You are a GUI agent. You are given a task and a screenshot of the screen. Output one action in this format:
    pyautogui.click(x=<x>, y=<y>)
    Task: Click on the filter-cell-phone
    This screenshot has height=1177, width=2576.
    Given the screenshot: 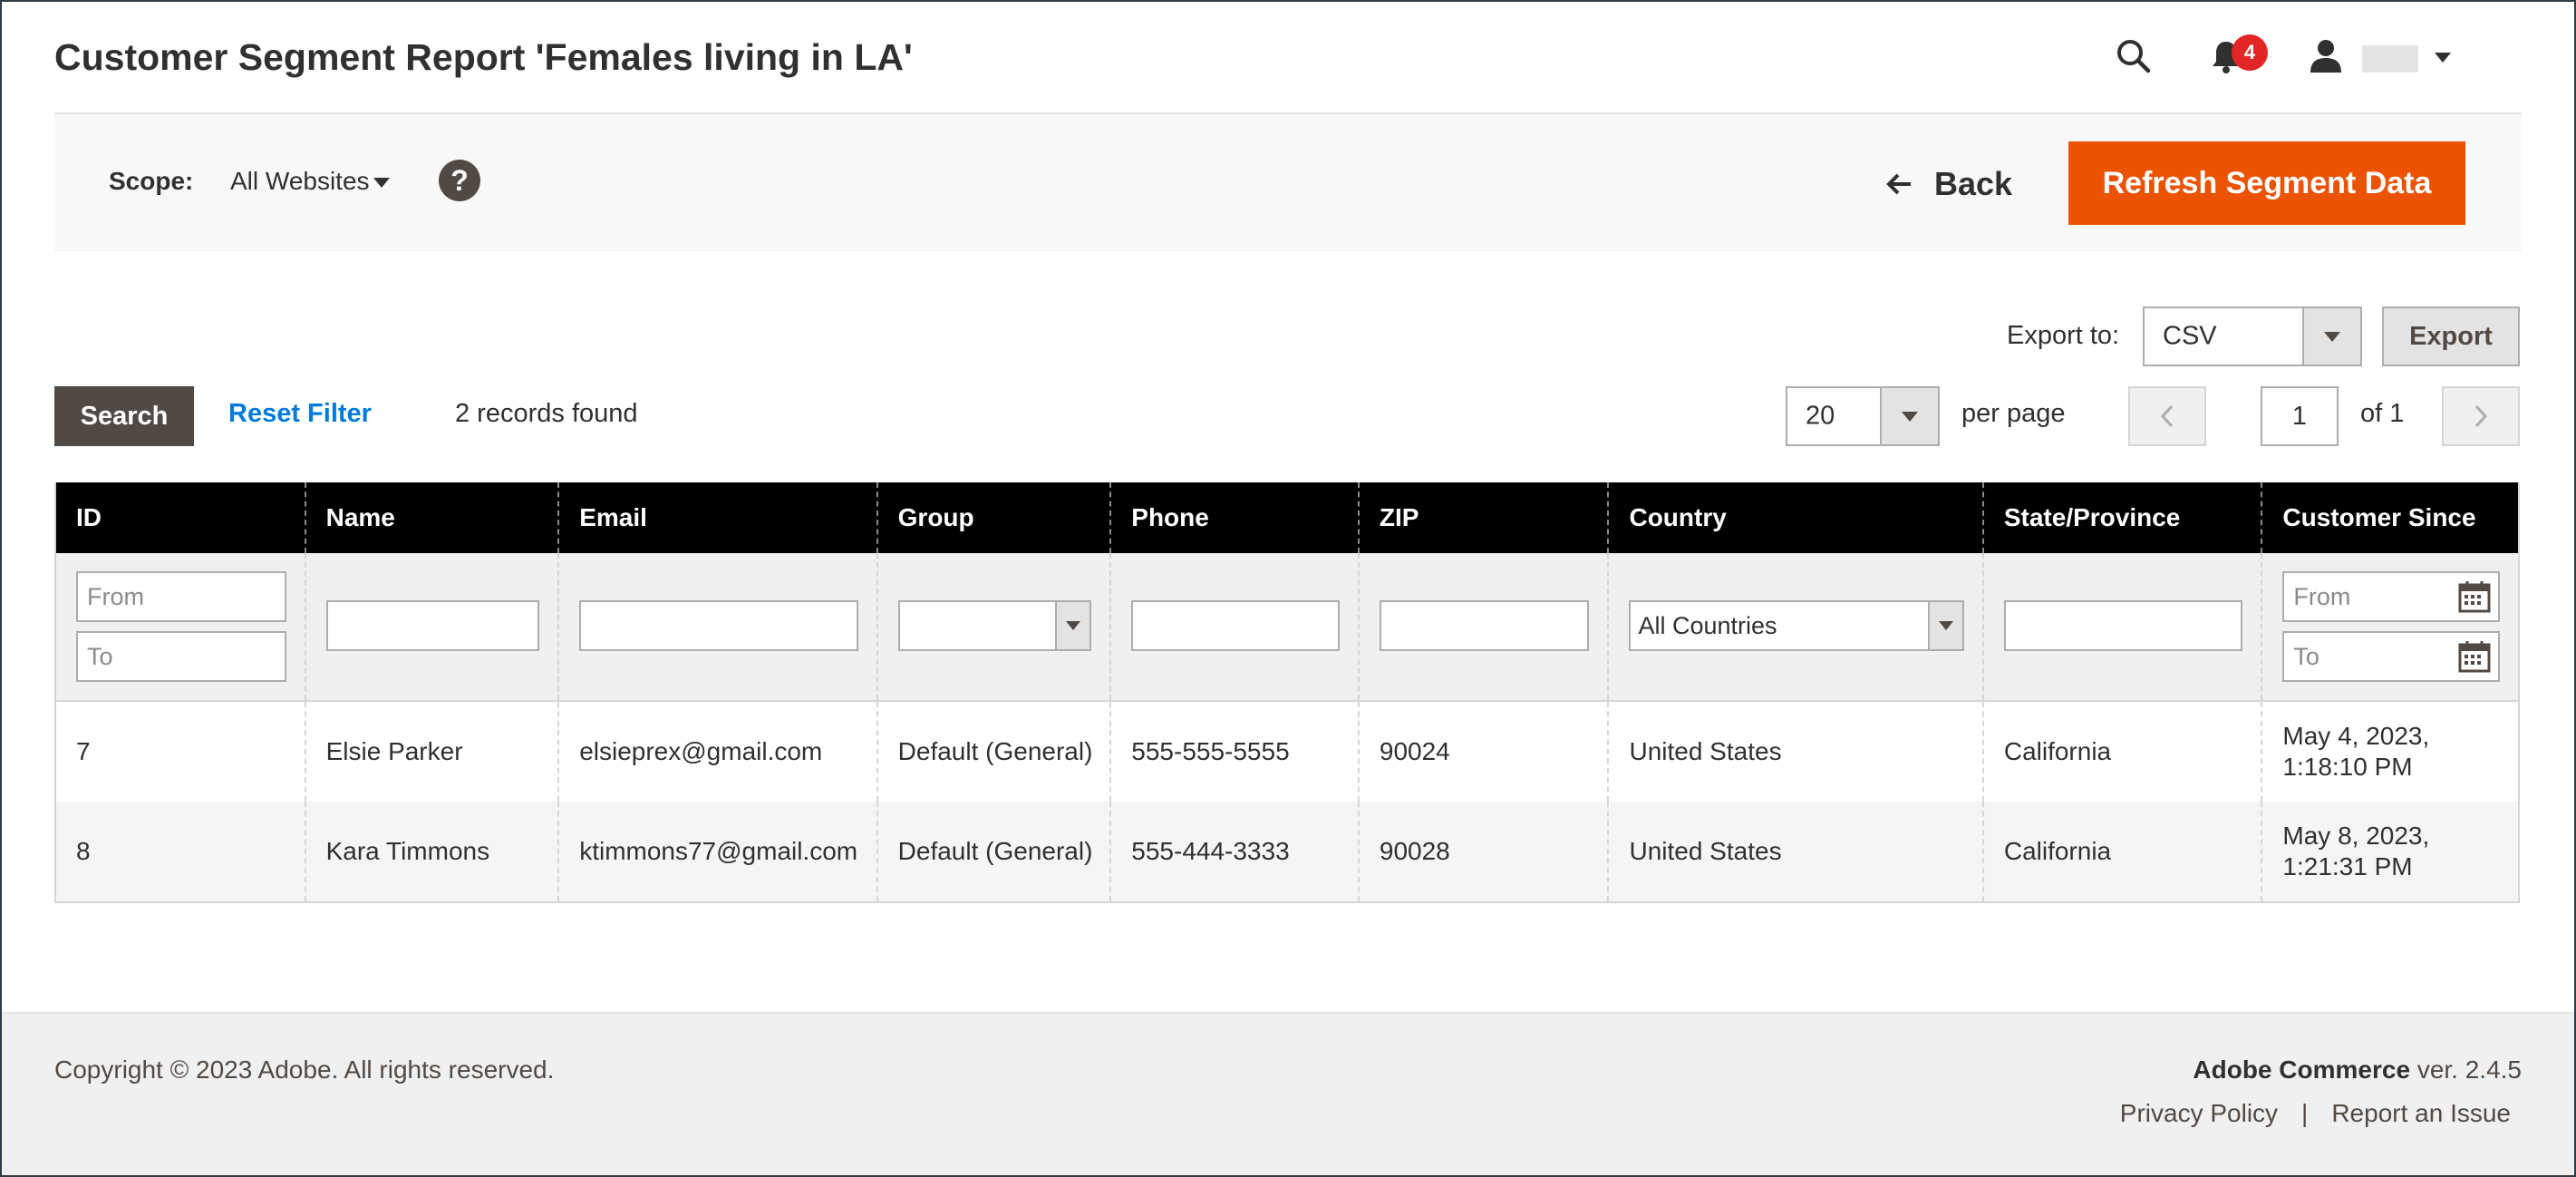 What is the action you would take?
    pyautogui.click(x=1233, y=626)
    